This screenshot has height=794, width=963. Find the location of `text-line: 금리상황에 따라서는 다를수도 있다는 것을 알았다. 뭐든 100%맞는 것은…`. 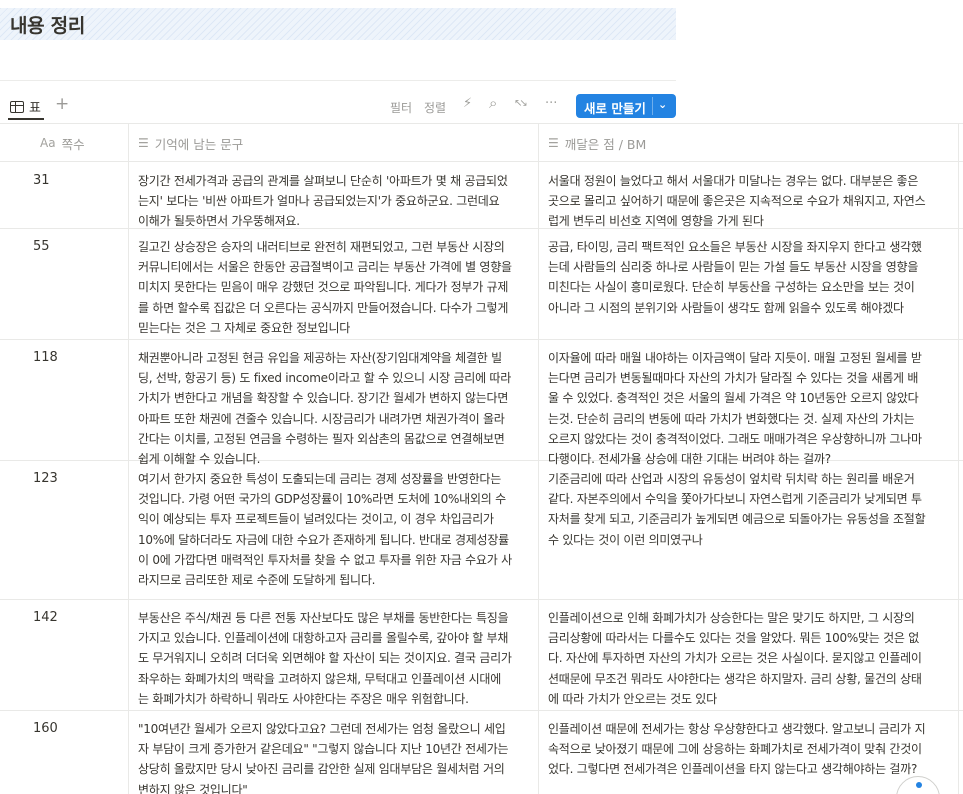

text-line: 금리상황에 따라서는 다를수도 있다는 것을 알았다. 뭐든 100%맞는 것은… is located at coordinates (734, 638).